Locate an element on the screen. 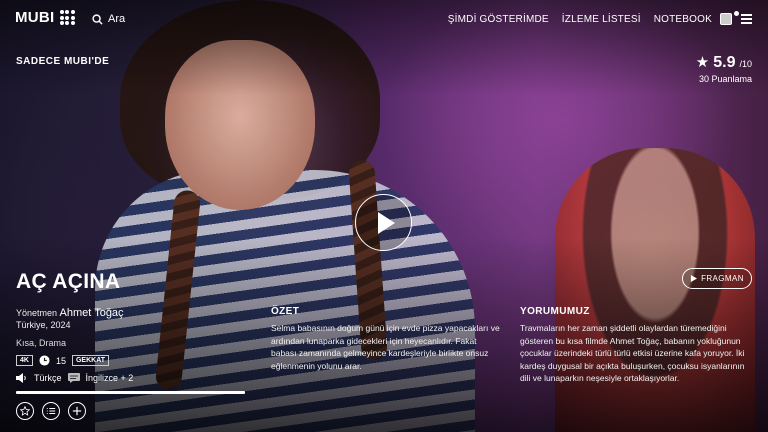 This screenshot has width=768, height=432. film-title: AÇ AÇINA is located at coordinates (68, 281).